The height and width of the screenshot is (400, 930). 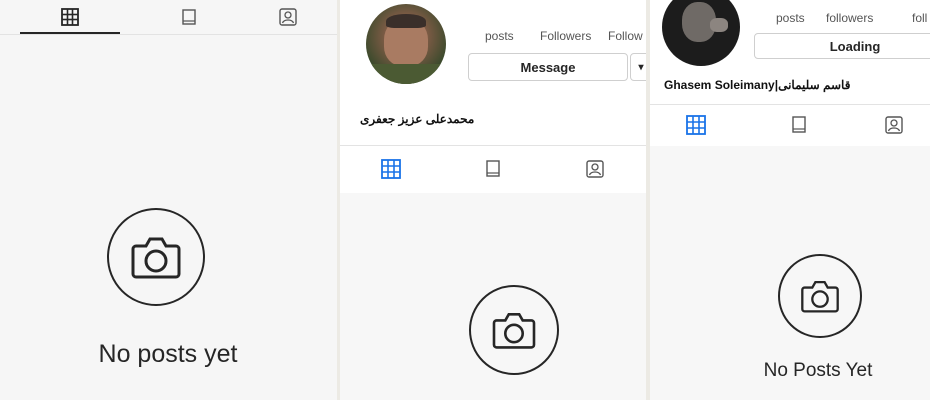 I want to click on avatar-photo-uniform, so click(x=406, y=74).